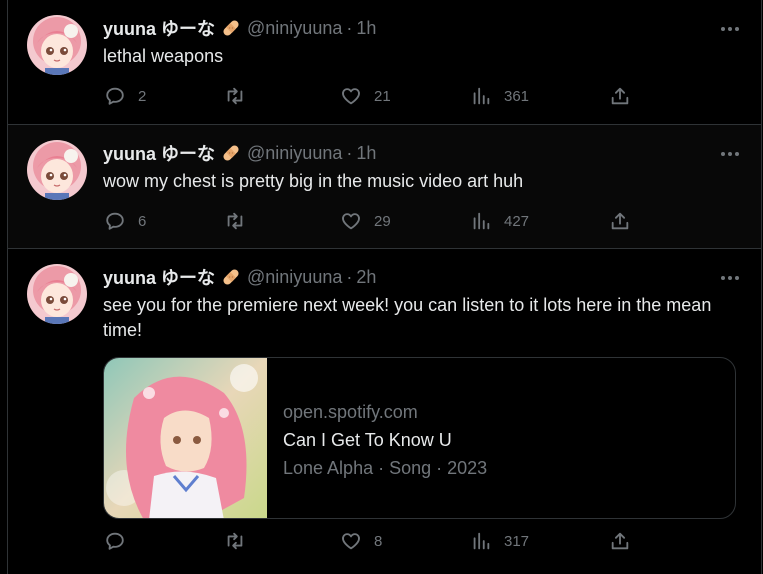 The height and width of the screenshot is (574, 763). Describe the element at coordinates (517, 541) in the screenshot. I see `views-count: 317` at that location.